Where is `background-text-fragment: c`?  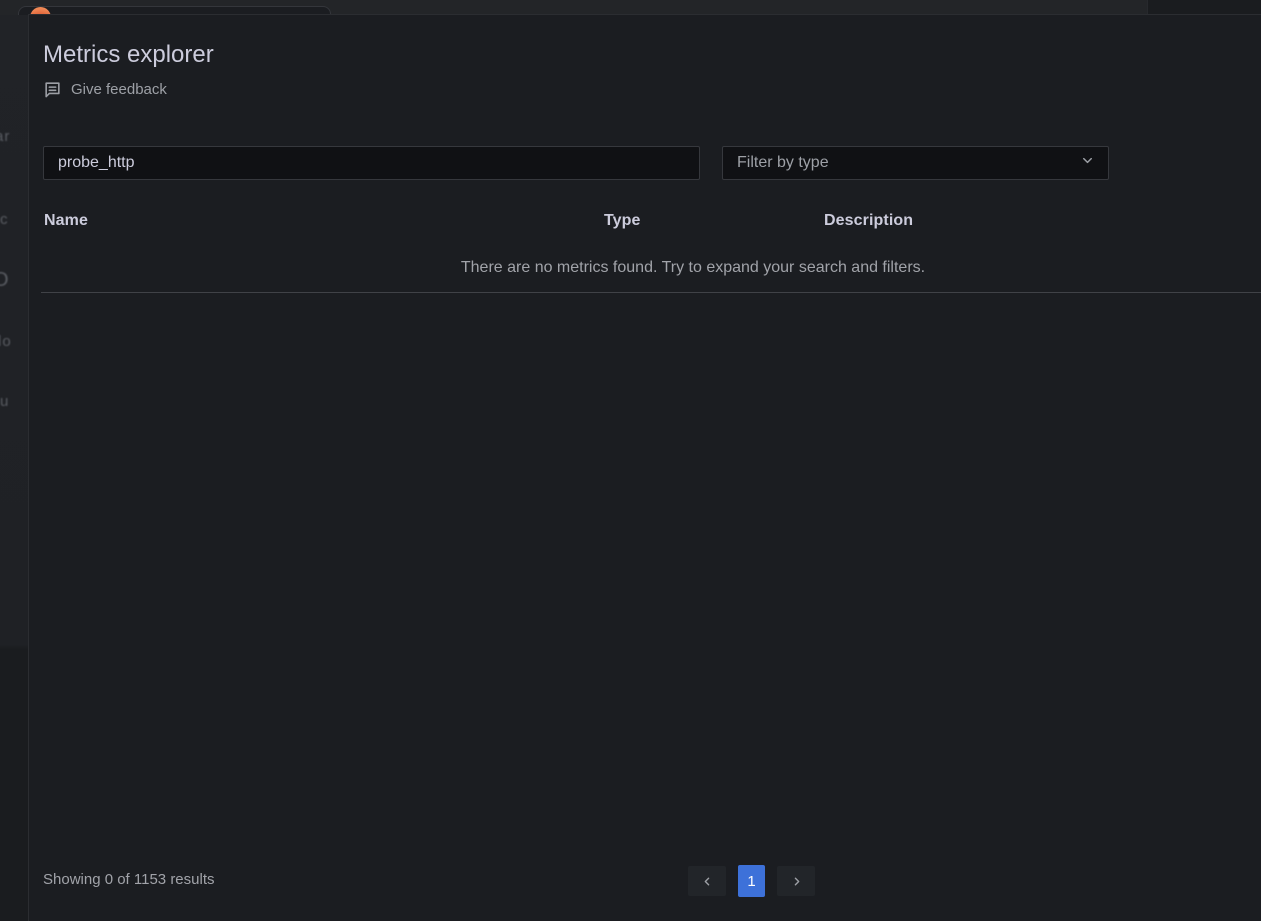
background-text-fragment: c is located at coordinates (4, 219).